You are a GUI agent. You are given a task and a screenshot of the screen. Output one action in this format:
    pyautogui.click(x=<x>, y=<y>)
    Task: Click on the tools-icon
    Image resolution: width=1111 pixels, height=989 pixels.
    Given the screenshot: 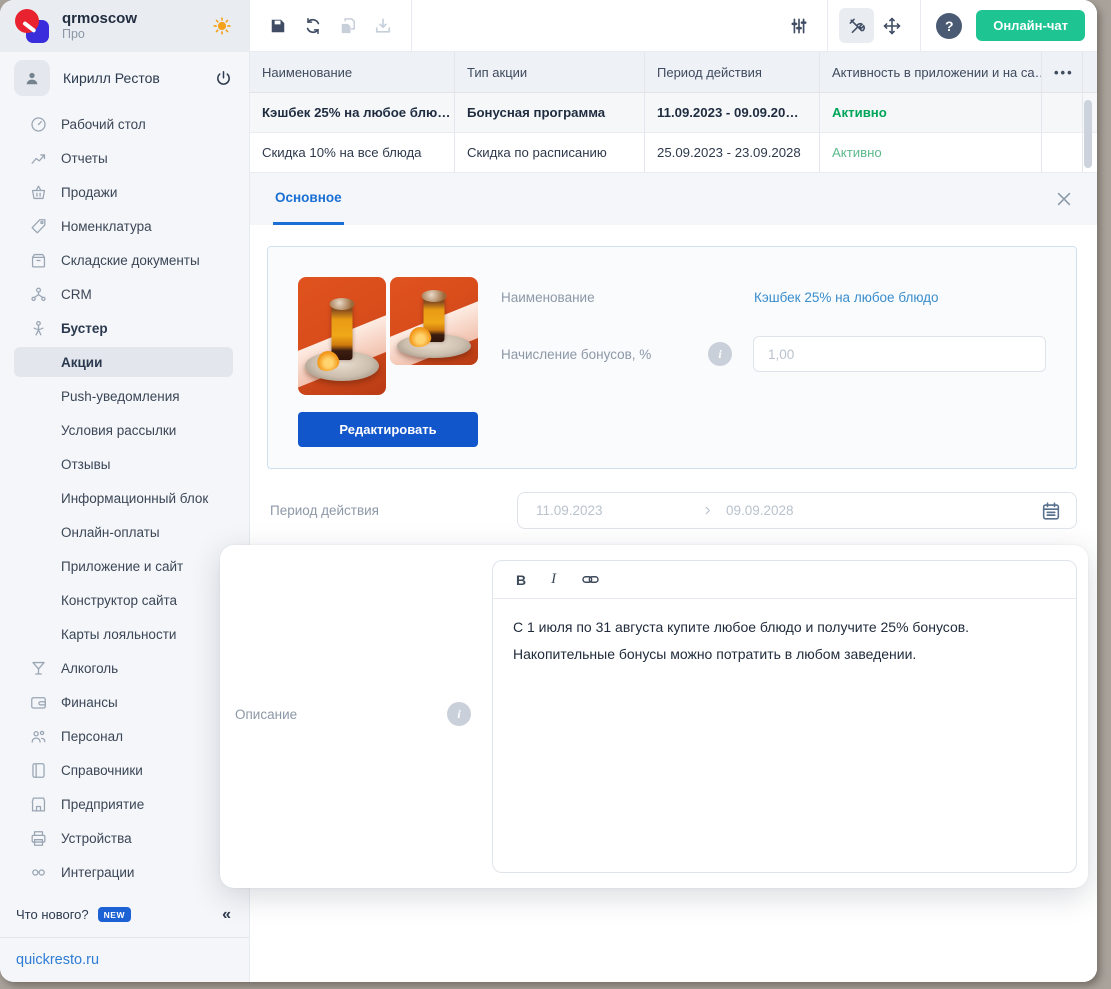 What is the action you would take?
    pyautogui.click(x=857, y=26)
    